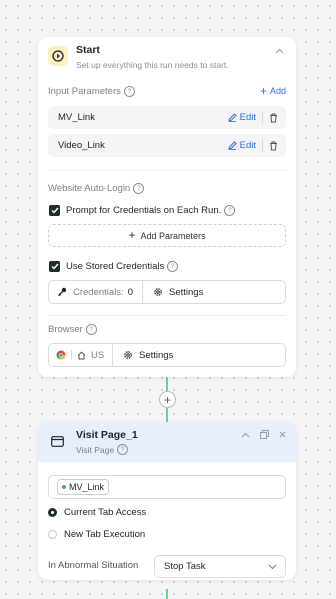 This screenshot has height=599, width=336. Describe the element at coordinates (81, 145) in the screenshot. I see `parameter-name: Video_Link` at that location.